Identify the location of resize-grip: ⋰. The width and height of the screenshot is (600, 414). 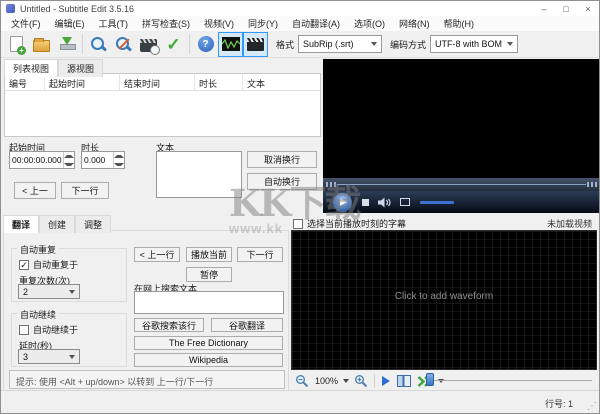
(592, 406).